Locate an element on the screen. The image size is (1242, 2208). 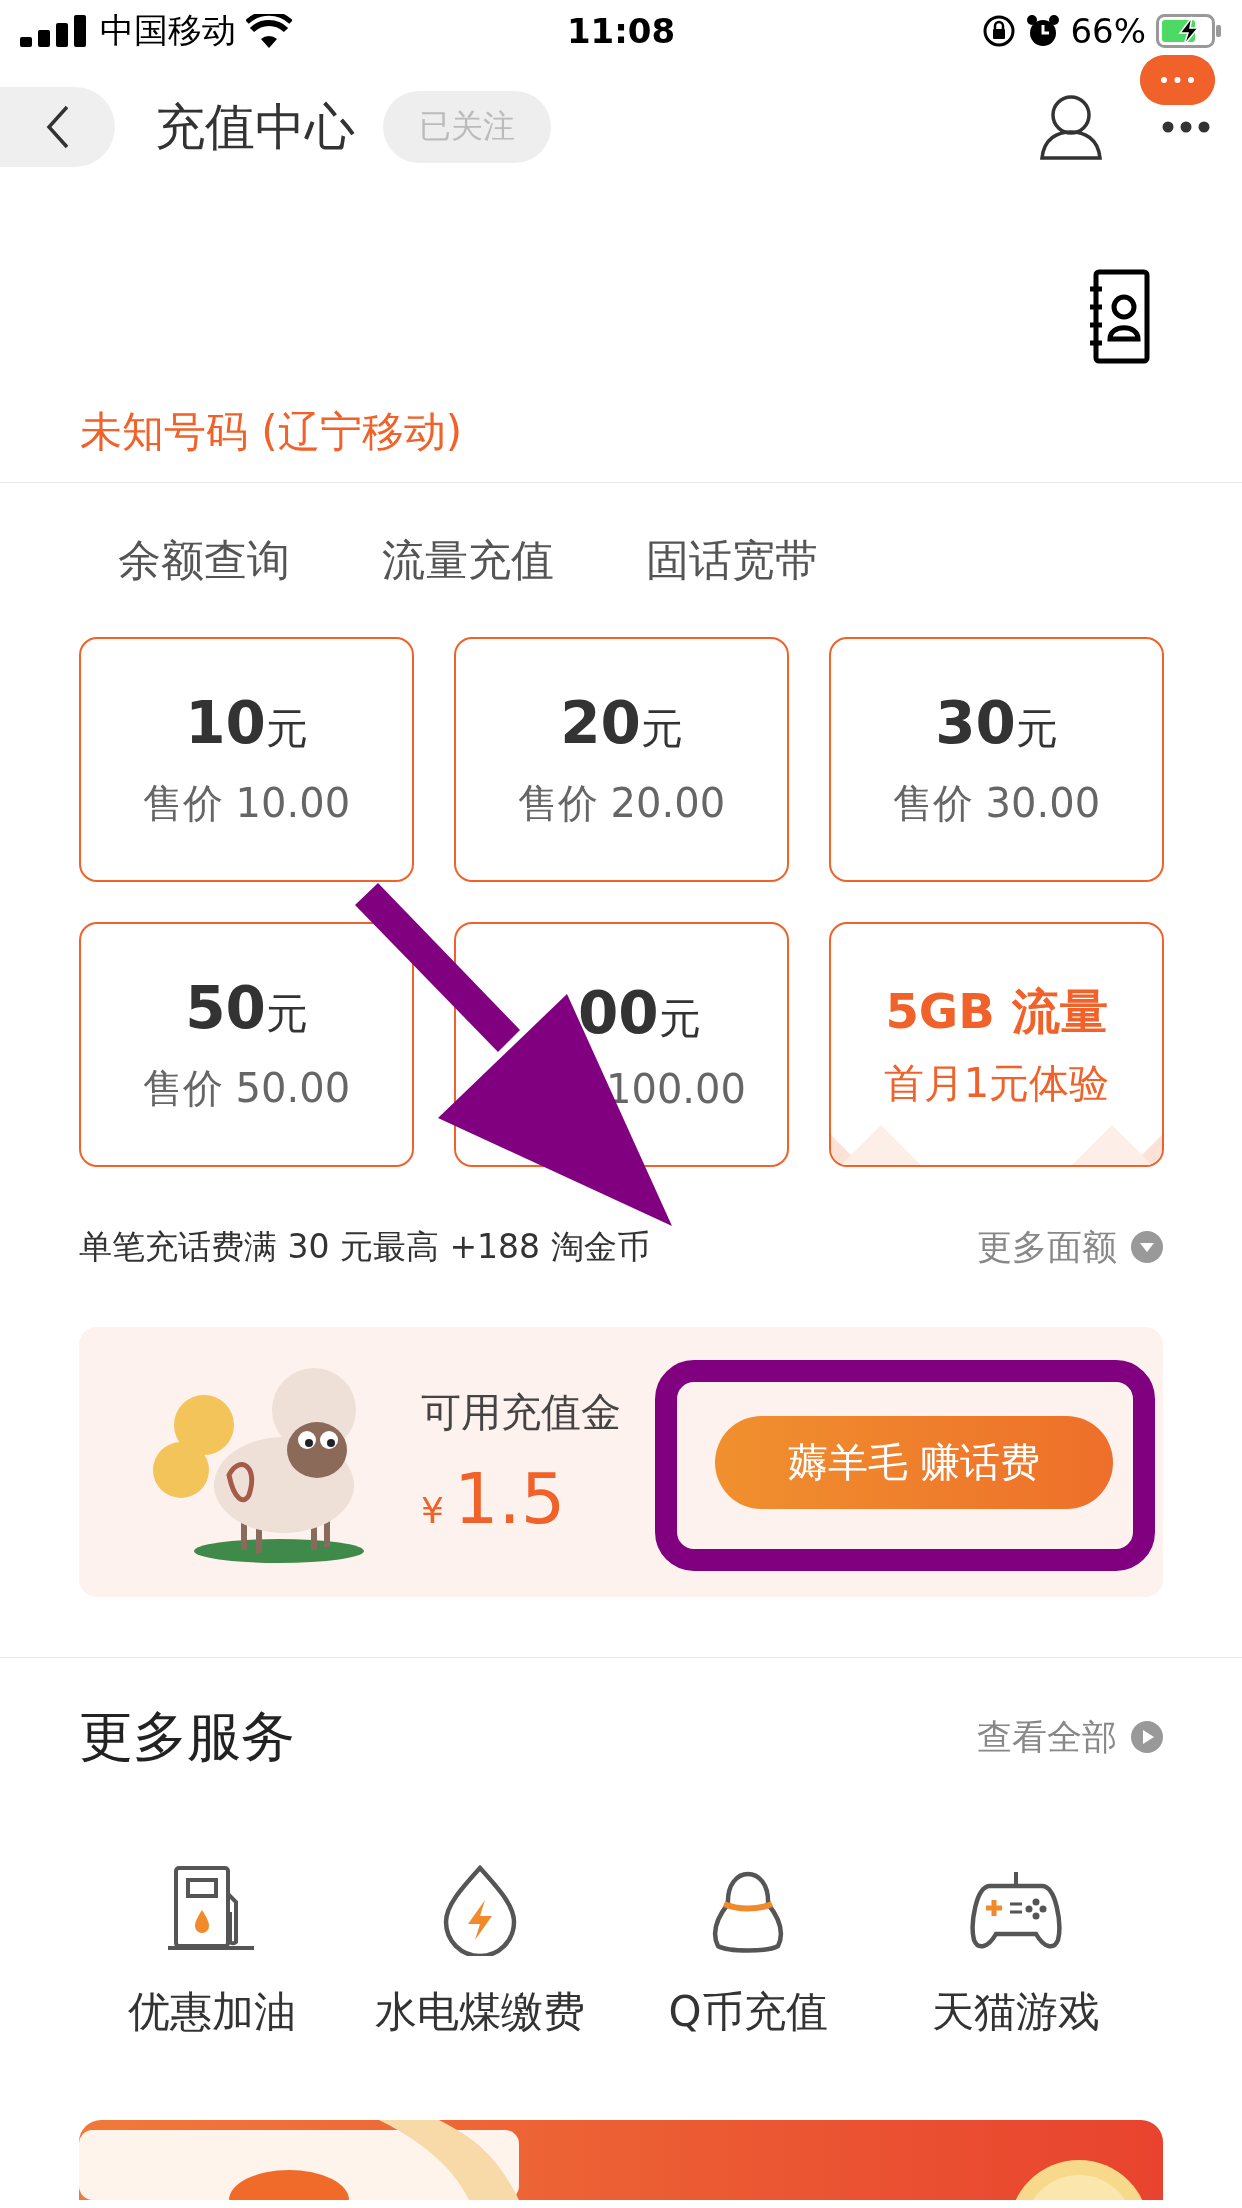
amount-option: 10元 售价 10.00 is located at coordinates (246, 759).